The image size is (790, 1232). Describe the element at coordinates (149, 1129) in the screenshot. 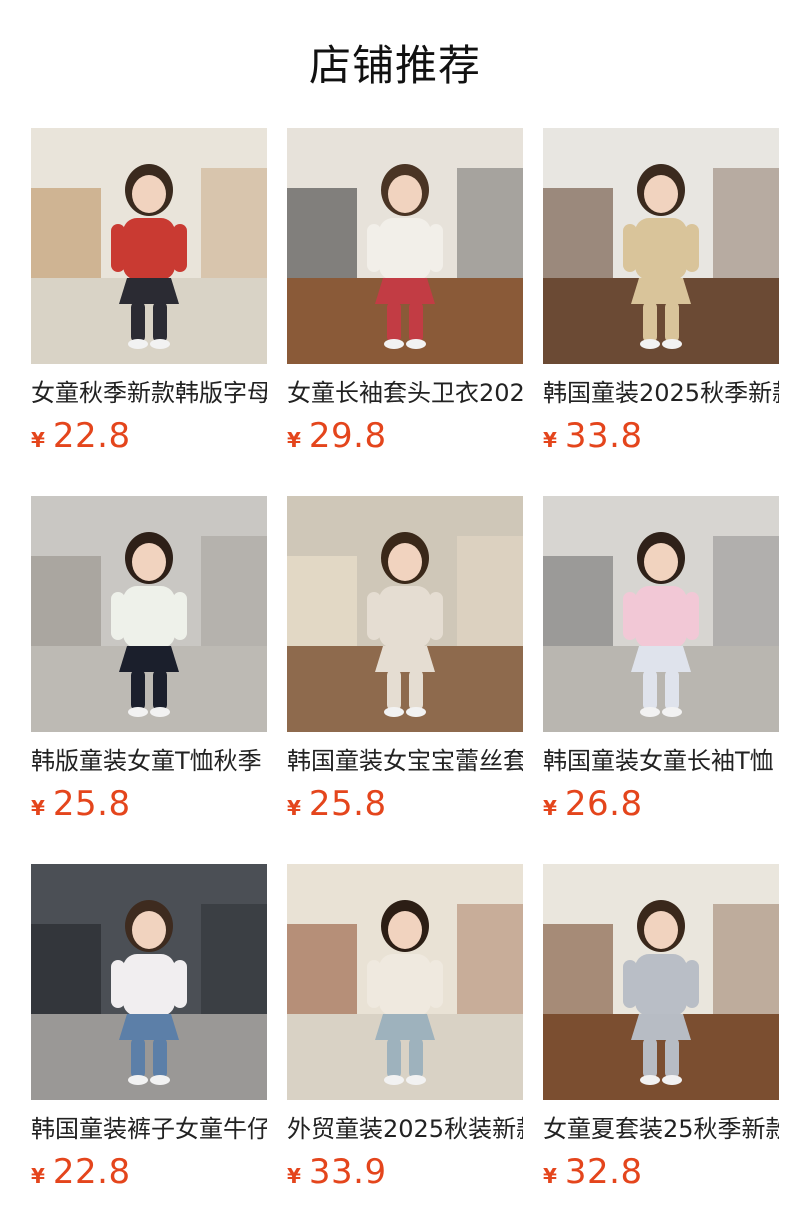

I see `product-name: 韩国童装裤子女童牛仔` at that location.